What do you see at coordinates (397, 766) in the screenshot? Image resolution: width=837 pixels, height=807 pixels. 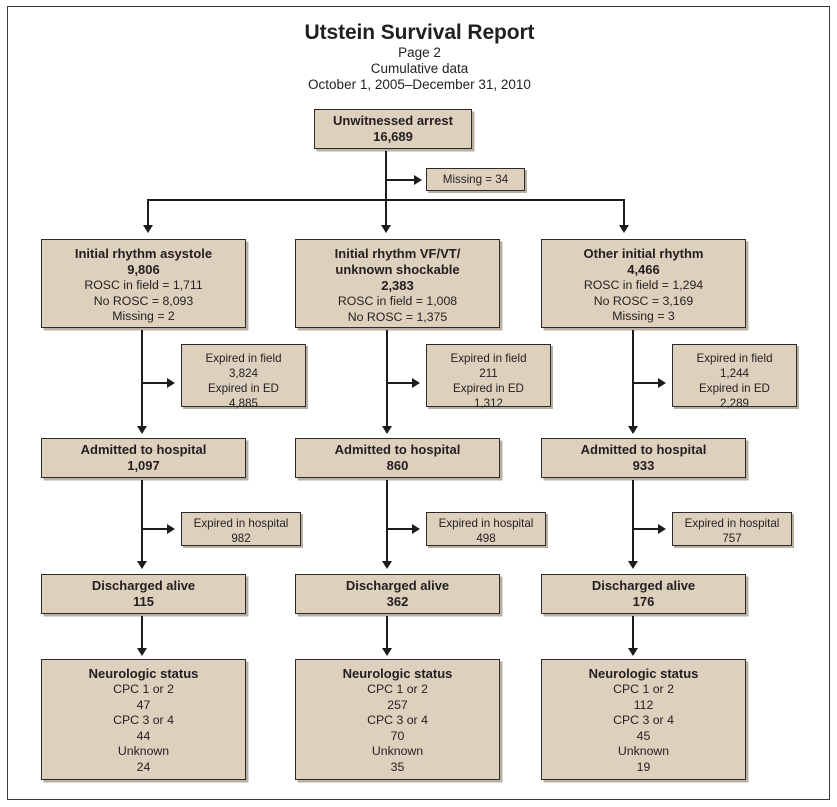 I see `neuro-value-unknown: 35` at bounding box center [397, 766].